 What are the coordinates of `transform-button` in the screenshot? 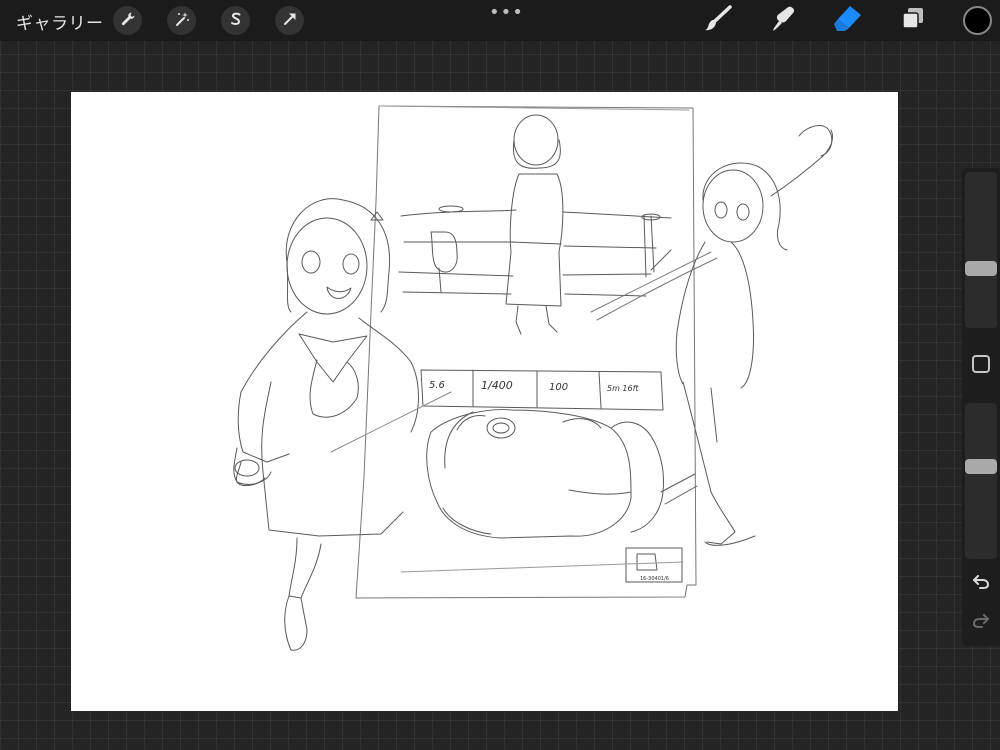 It's located at (289, 20).